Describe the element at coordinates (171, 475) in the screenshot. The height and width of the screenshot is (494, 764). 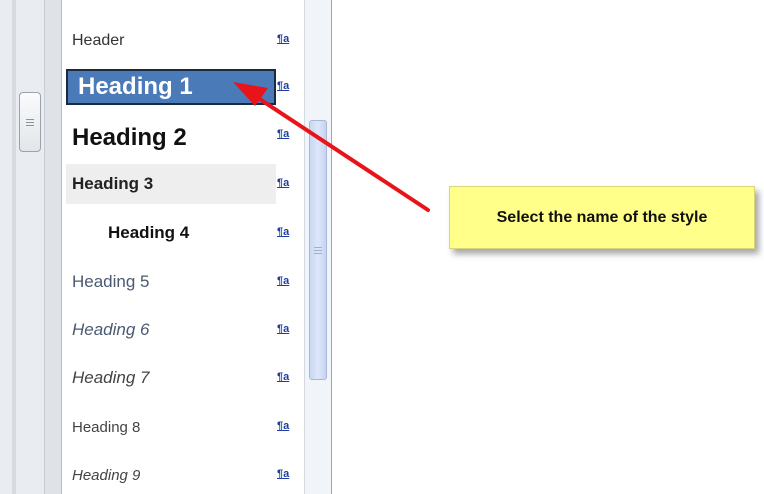
I see `style-item-heading-9: Heading 9` at that location.